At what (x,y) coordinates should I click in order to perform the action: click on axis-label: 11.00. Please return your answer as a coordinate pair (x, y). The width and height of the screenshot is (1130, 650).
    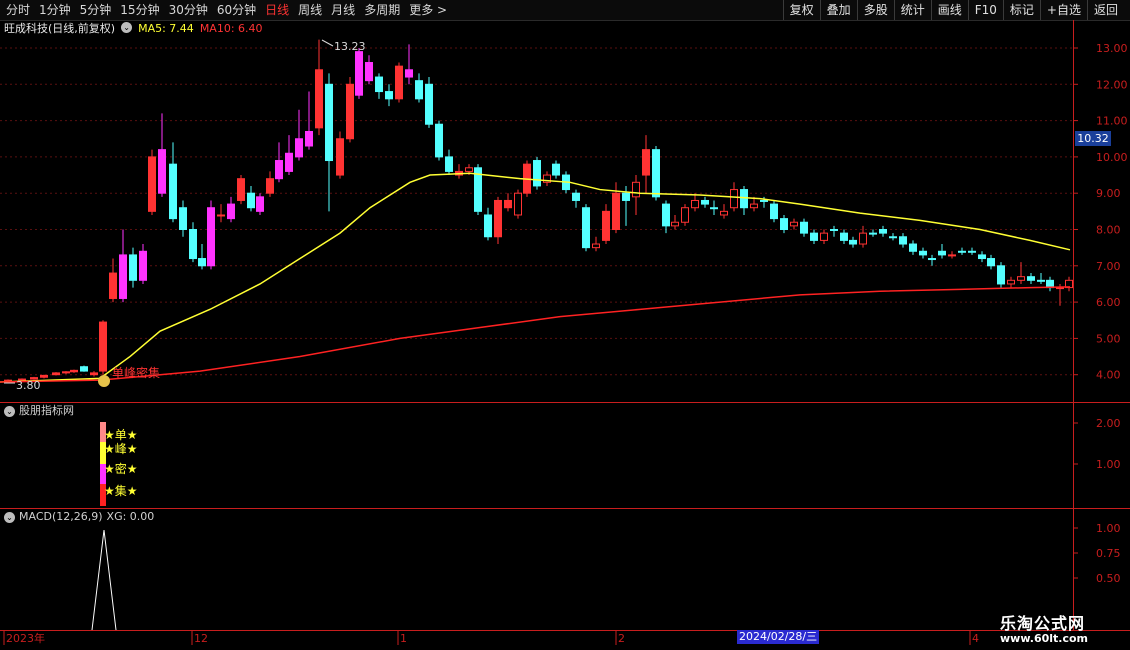
    Looking at the image, I should click on (1112, 121).